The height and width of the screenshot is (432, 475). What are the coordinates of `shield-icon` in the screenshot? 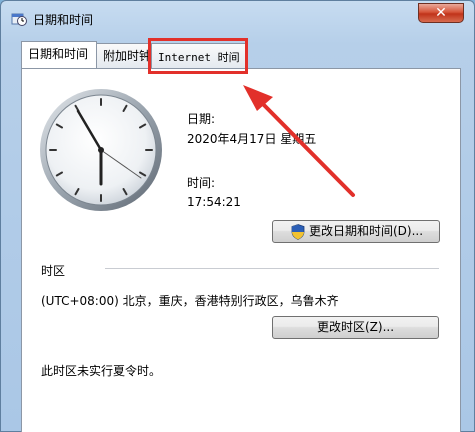 It's located at (298, 232).